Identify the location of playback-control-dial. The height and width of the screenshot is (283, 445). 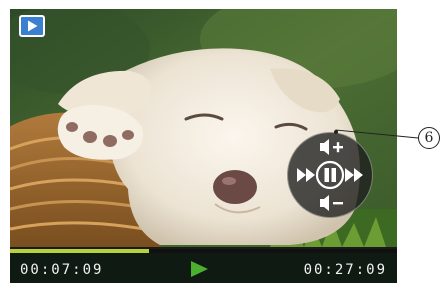
(330, 175).